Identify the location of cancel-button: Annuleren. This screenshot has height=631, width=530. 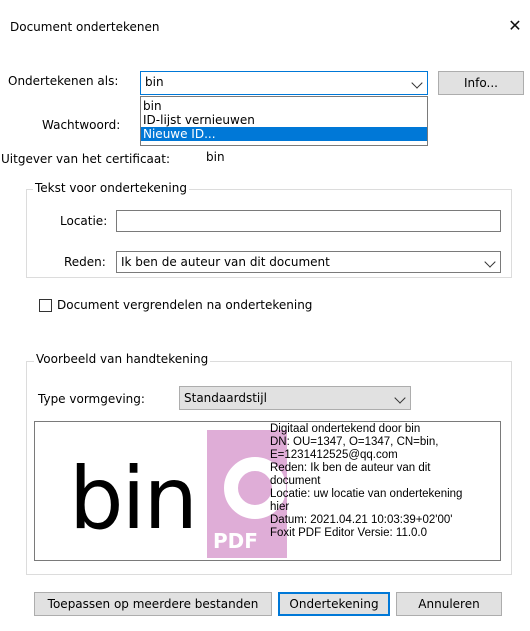
(449, 604).